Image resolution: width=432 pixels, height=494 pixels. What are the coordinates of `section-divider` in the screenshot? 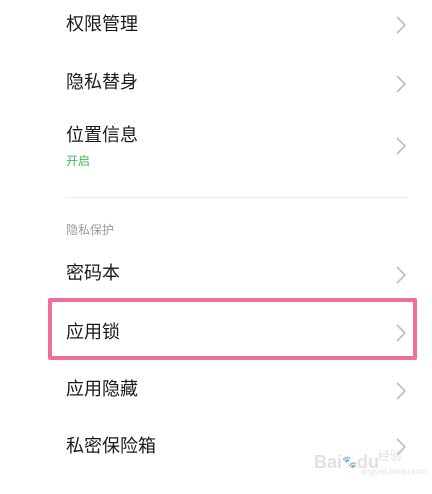 It's located at (237, 197).